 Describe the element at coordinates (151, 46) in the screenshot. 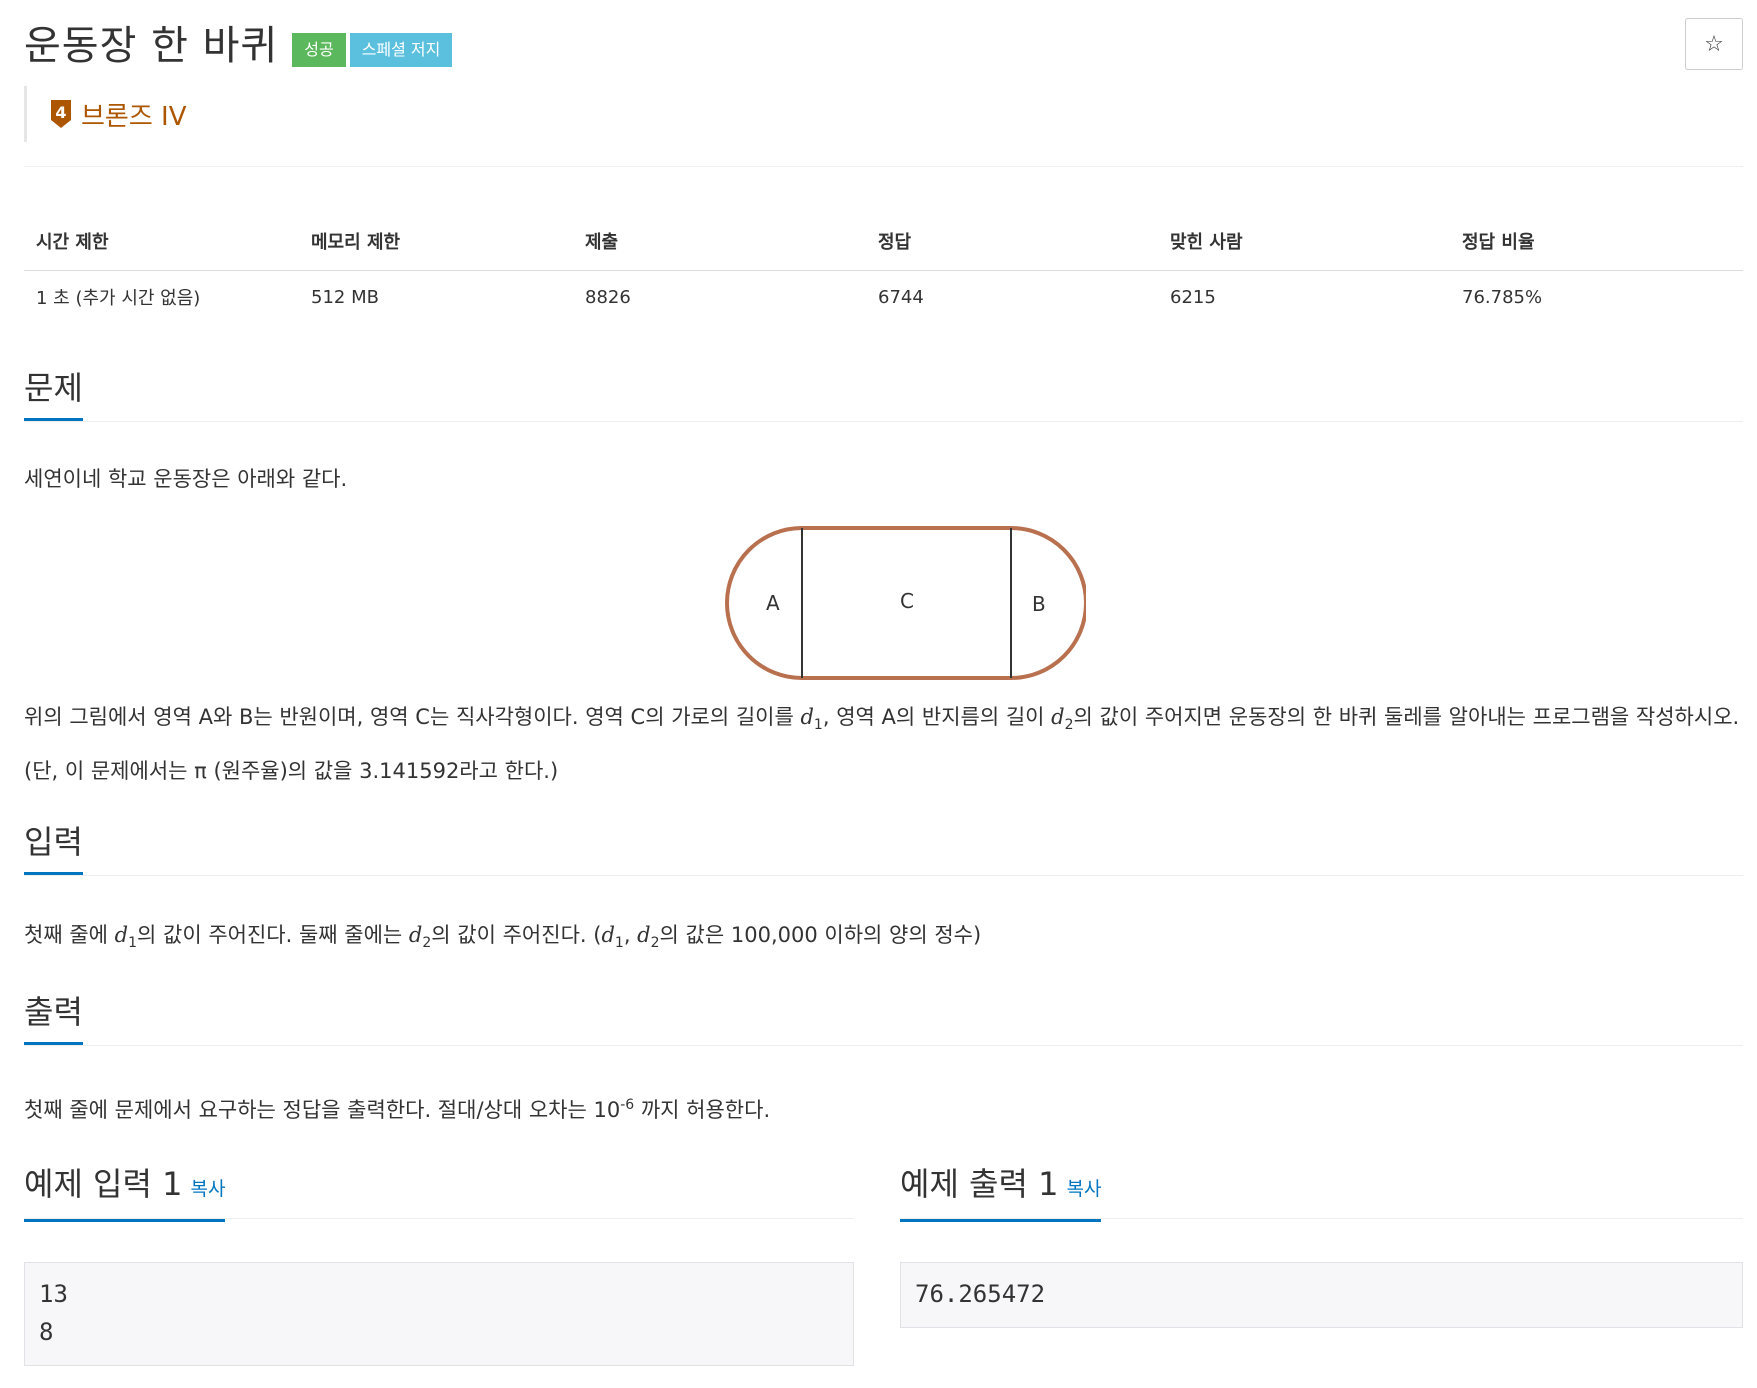

I see `problem-title: 운동장 한 바퀴` at that location.